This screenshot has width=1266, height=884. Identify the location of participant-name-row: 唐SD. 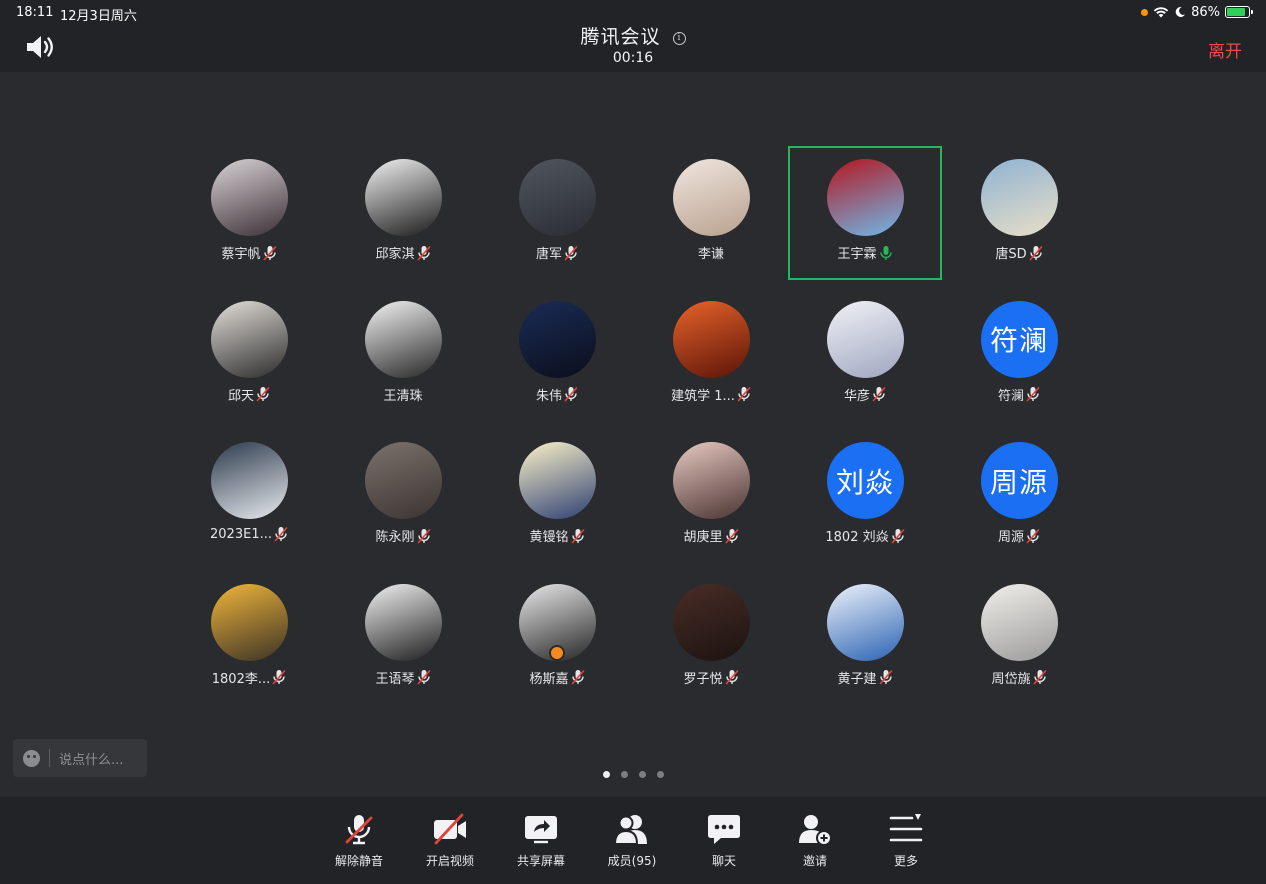
(1018, 252).